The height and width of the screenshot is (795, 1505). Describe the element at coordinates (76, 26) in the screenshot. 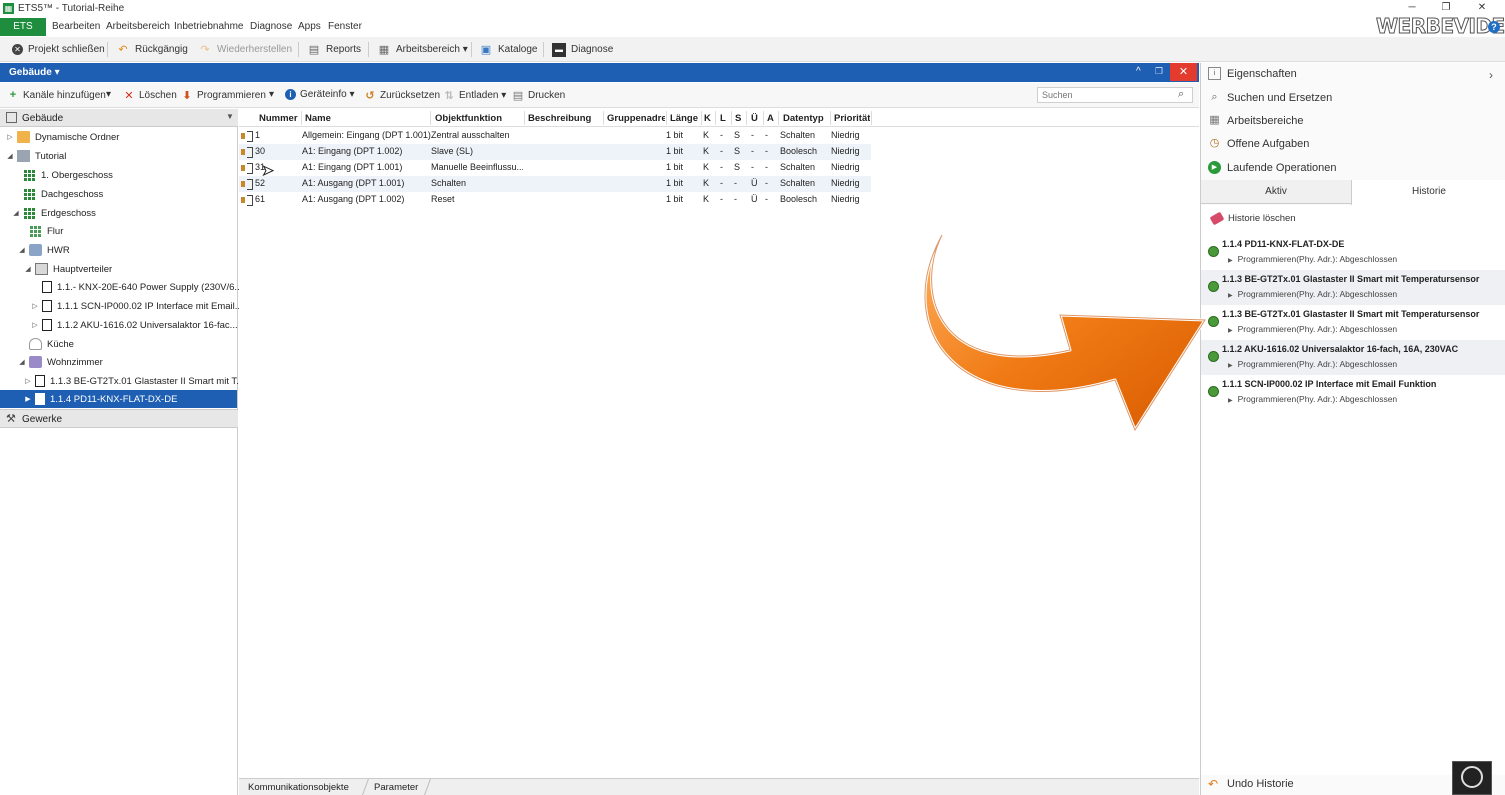

I see `menu-bearbeiten: Bearbeiten` at that location.